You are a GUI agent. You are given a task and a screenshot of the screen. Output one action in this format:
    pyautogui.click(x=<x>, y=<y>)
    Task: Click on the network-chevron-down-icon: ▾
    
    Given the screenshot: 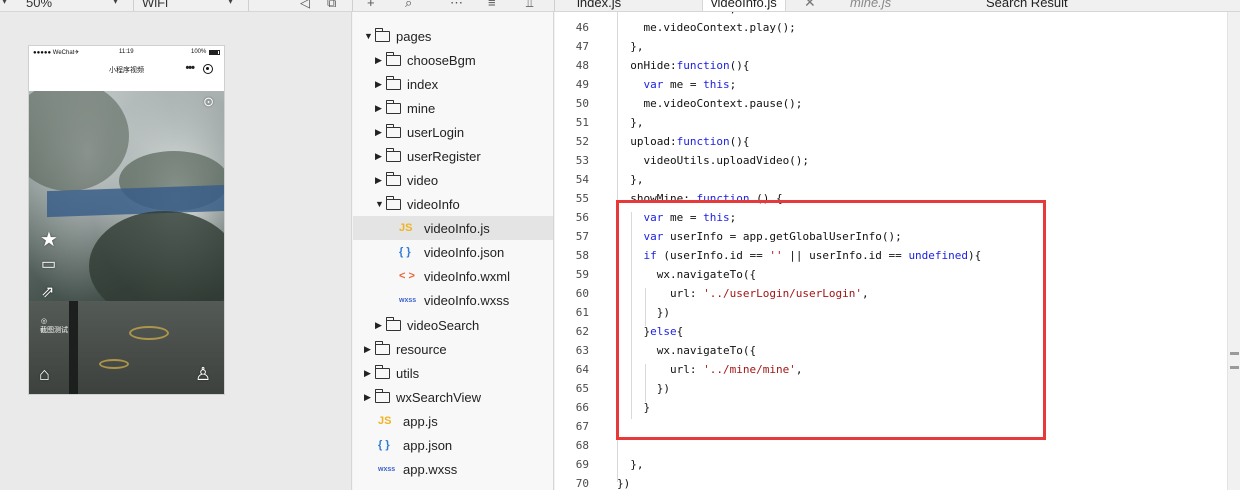 What is the action you would take?
    pyautogui.click(x=230, y=3)
    